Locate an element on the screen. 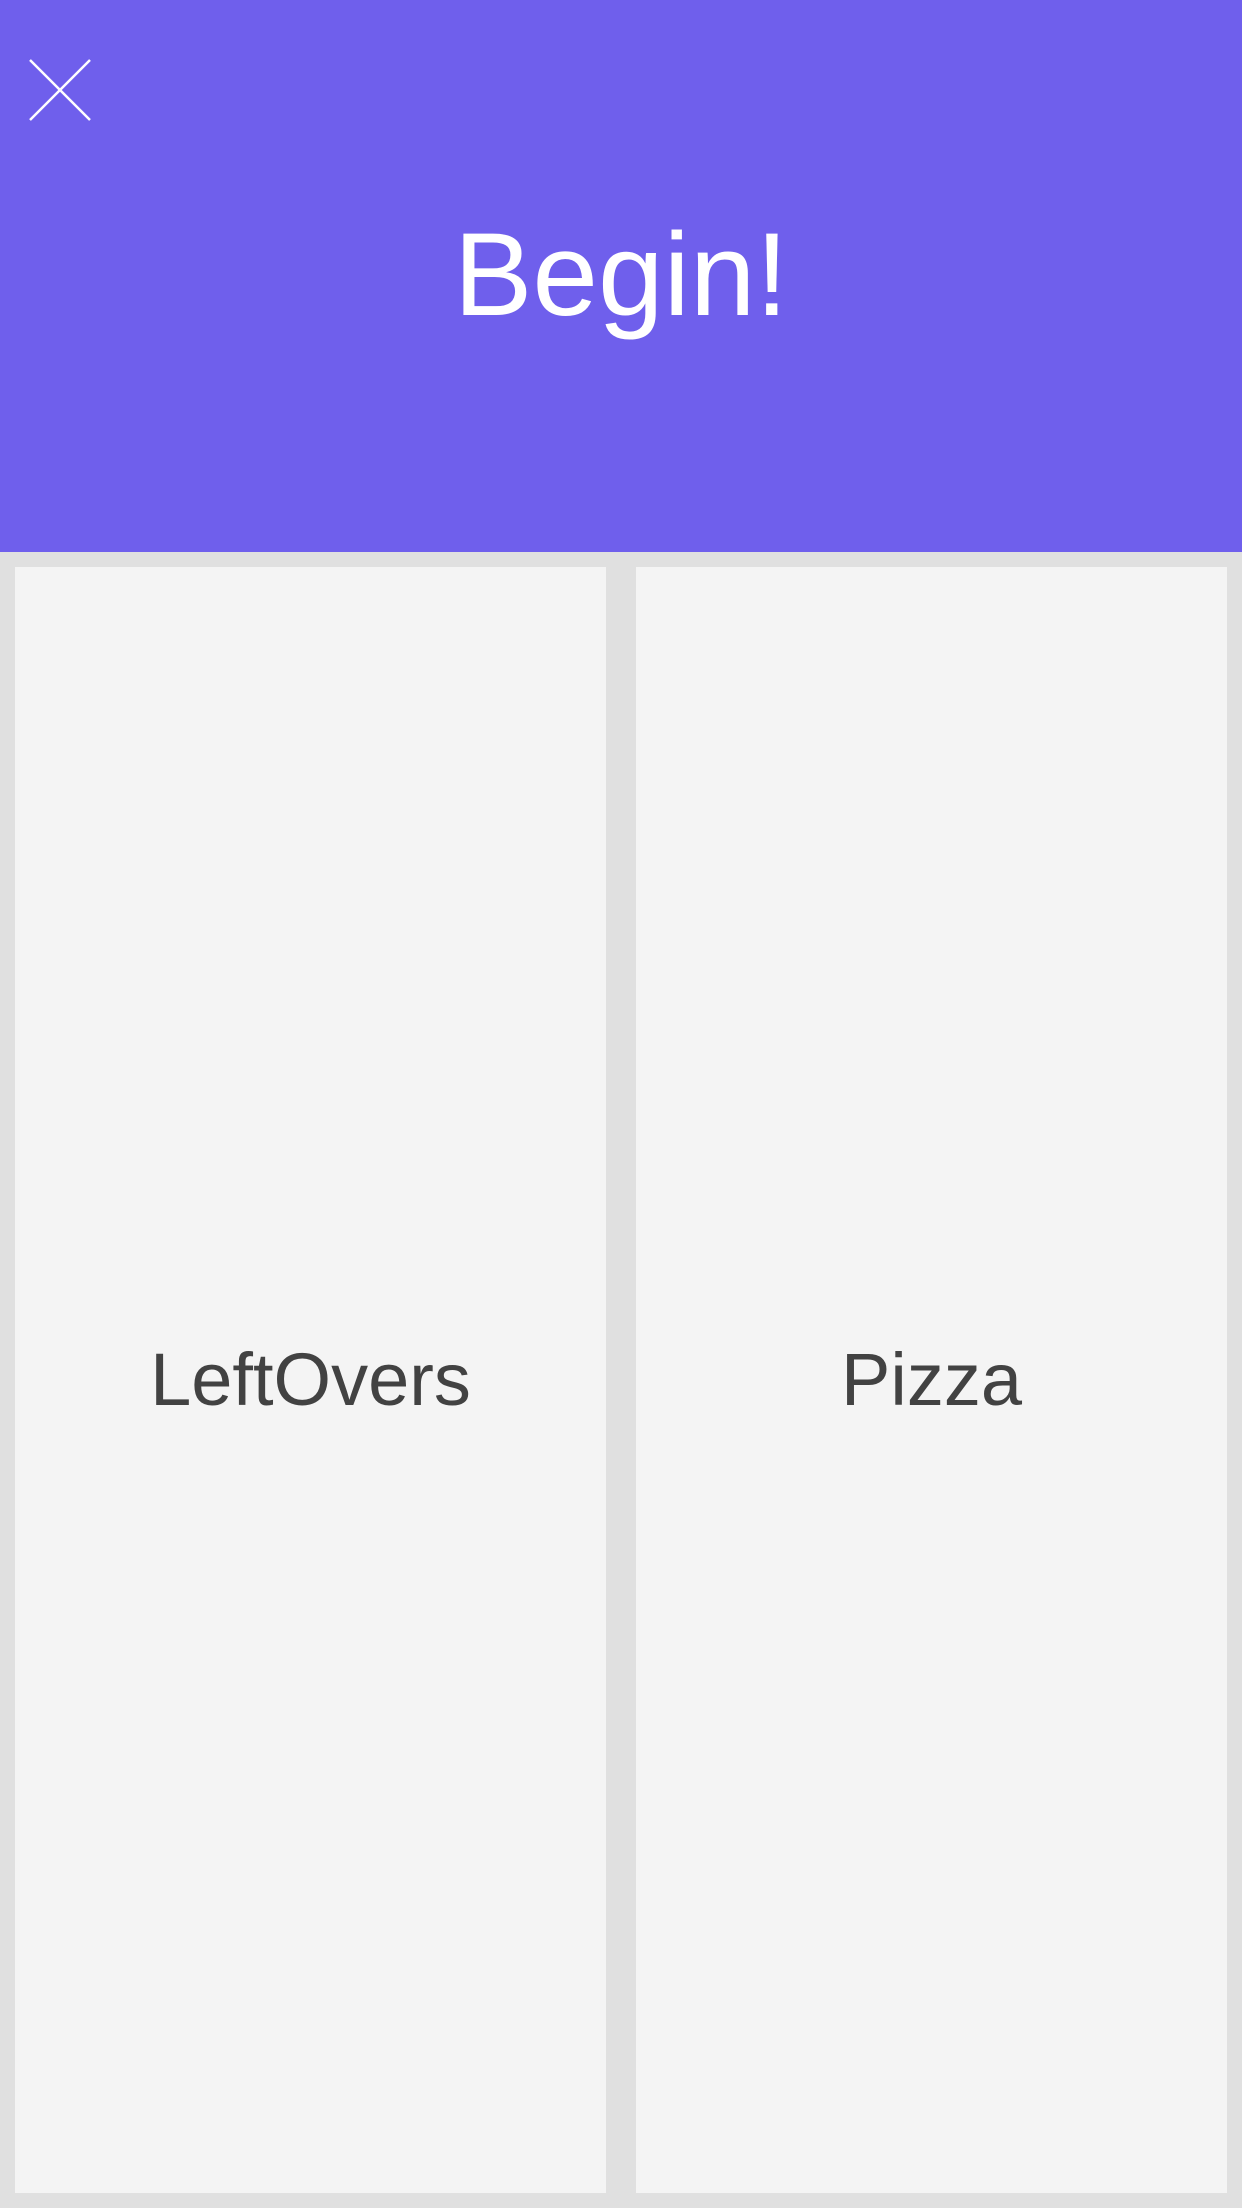 The image size is (1242, 2208). close-icon is located at coordinates (60, 90).